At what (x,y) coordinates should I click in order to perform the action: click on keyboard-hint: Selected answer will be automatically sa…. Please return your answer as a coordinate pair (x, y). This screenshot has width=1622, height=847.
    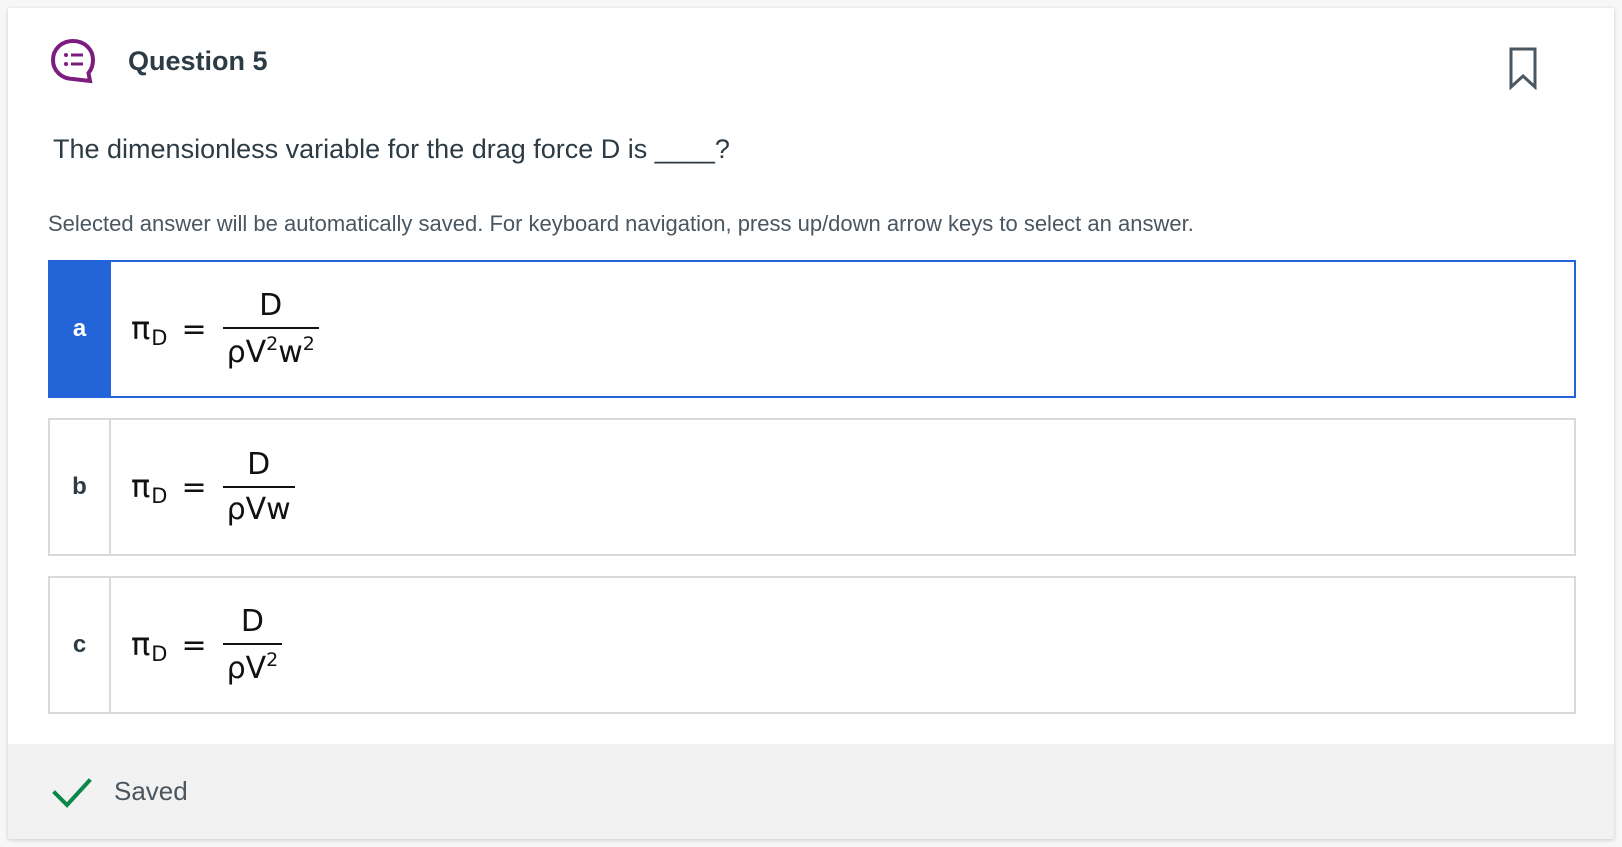
    Looking at the image, I should click on (621, 223).